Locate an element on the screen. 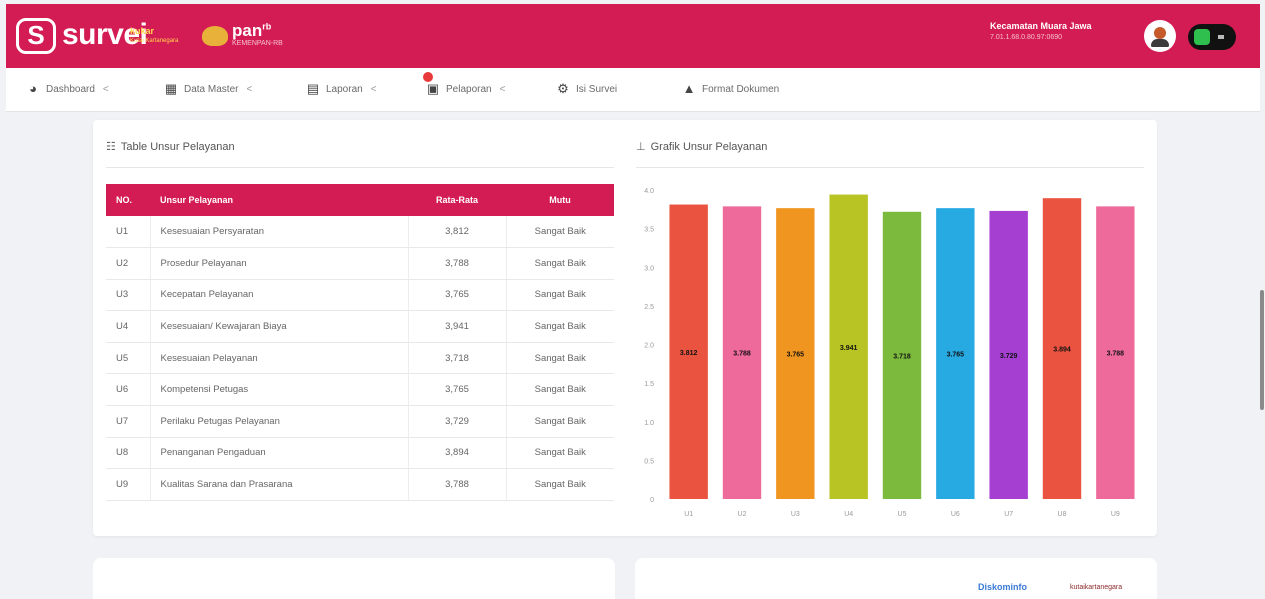 The height and width of the screenshot is (599, 1265). x-tick-label: U8 is located at coordinates (1062, 514).